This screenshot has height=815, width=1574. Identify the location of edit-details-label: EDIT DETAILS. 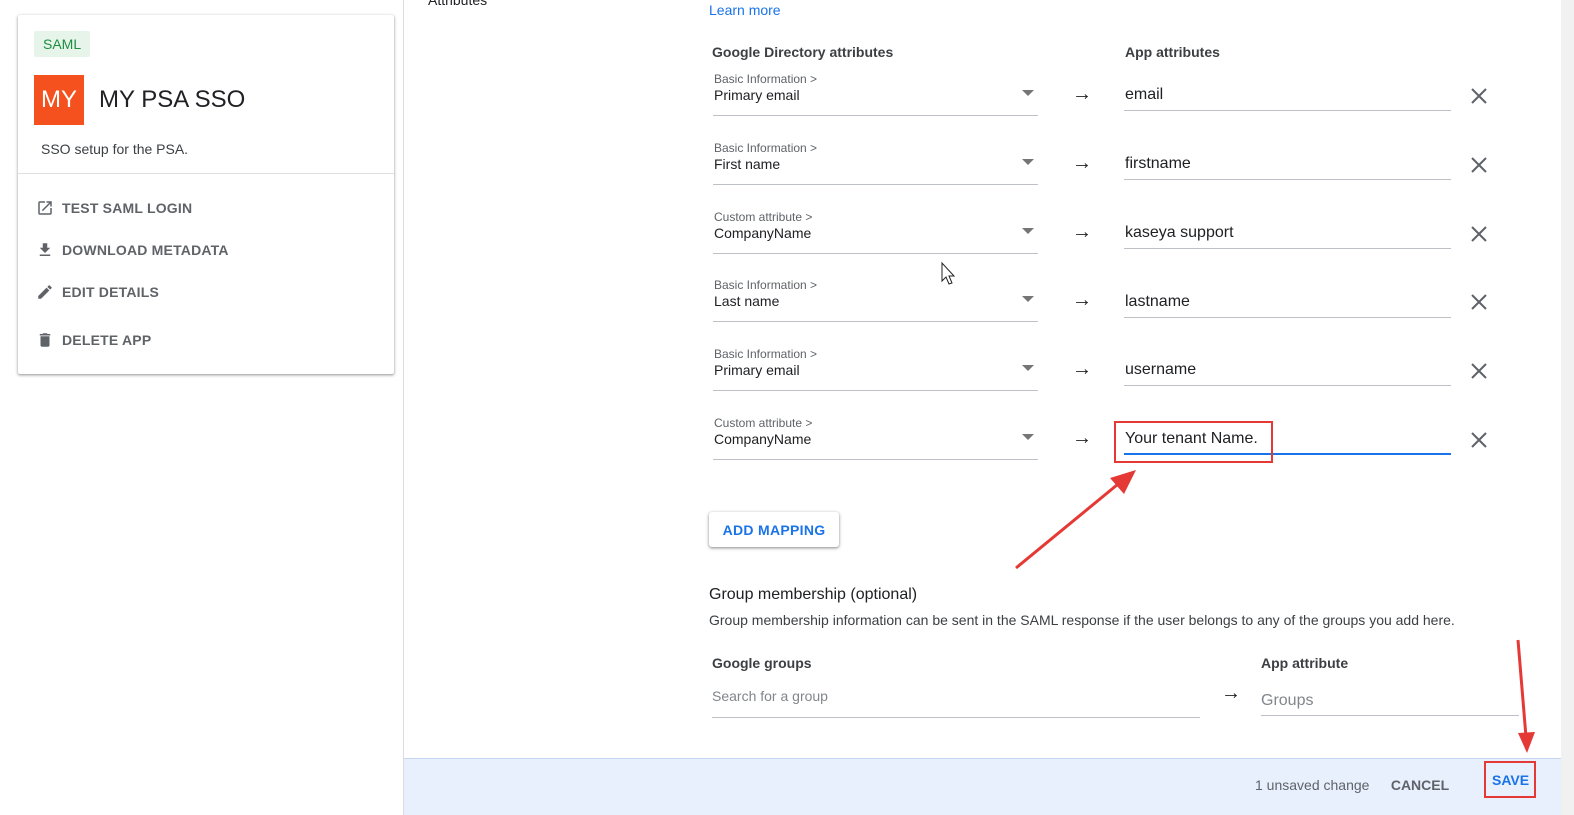
(111, 292).